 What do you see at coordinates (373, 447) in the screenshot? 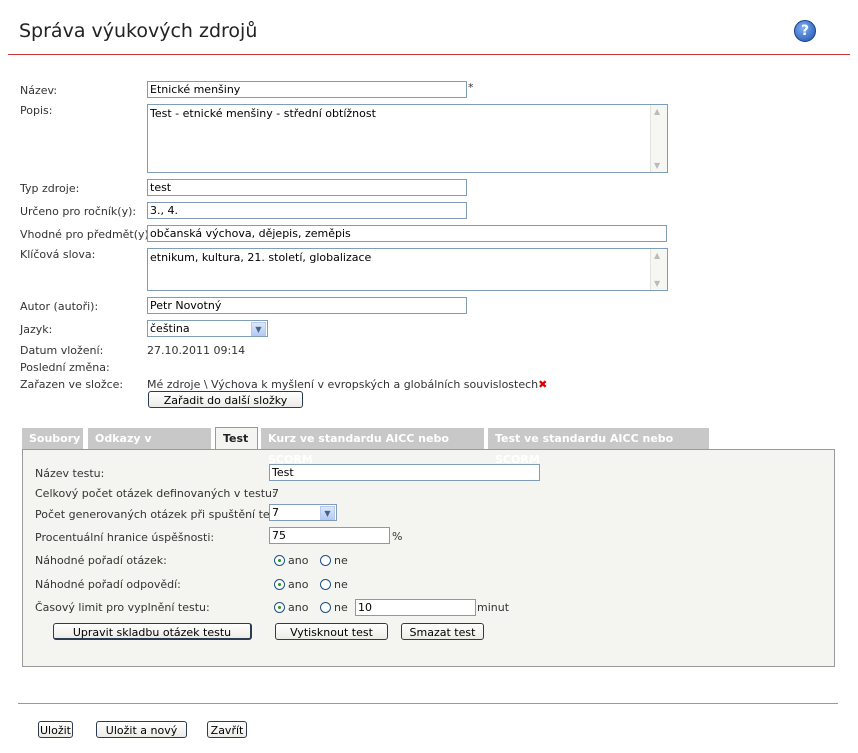
I see `tab-aicc-course: Kurz ve standardu AICC nebo SCORM` at bounding box center [373, 447].